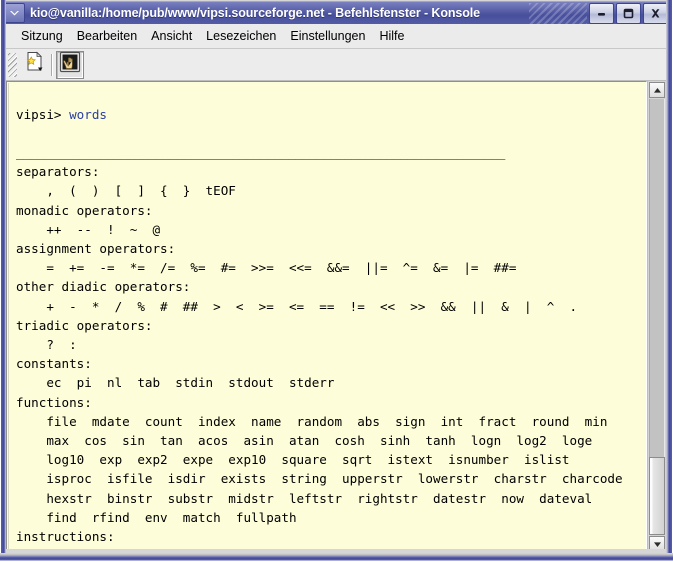  Describe the element at coordinates (336, 557) in the screenshot. I see `window-border-bottom` at that location.